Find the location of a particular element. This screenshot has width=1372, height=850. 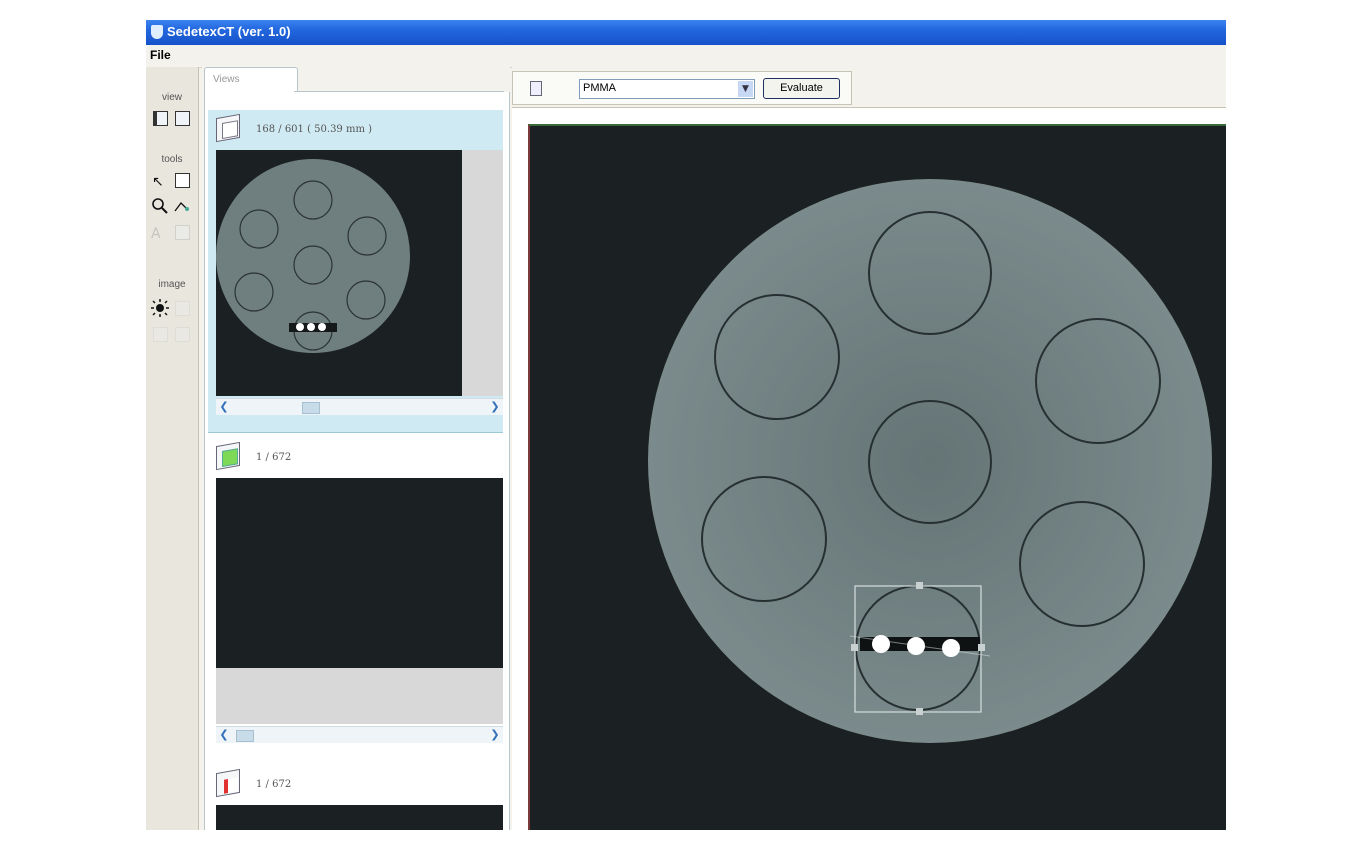

layout-icon is located at coordinates (160, 118).